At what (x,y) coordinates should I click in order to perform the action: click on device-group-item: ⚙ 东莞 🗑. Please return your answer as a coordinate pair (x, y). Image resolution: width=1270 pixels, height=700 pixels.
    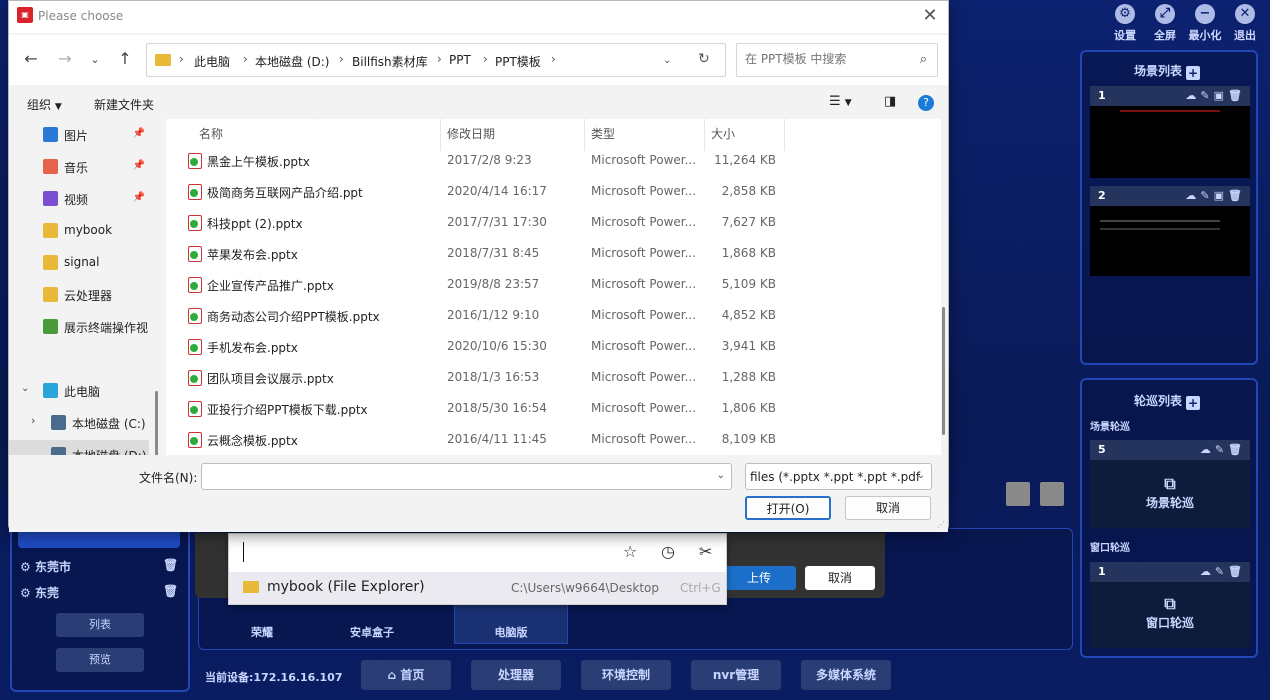
    Looking at the image, I should click on (99, 592).